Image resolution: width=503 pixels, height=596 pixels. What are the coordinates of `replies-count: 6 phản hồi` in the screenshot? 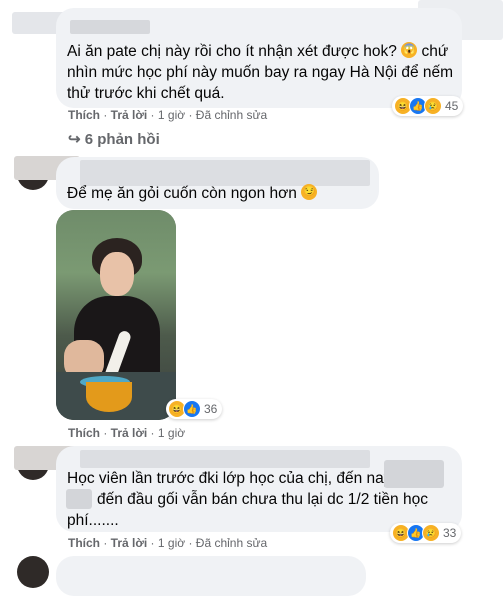 It's located at (122, 139).